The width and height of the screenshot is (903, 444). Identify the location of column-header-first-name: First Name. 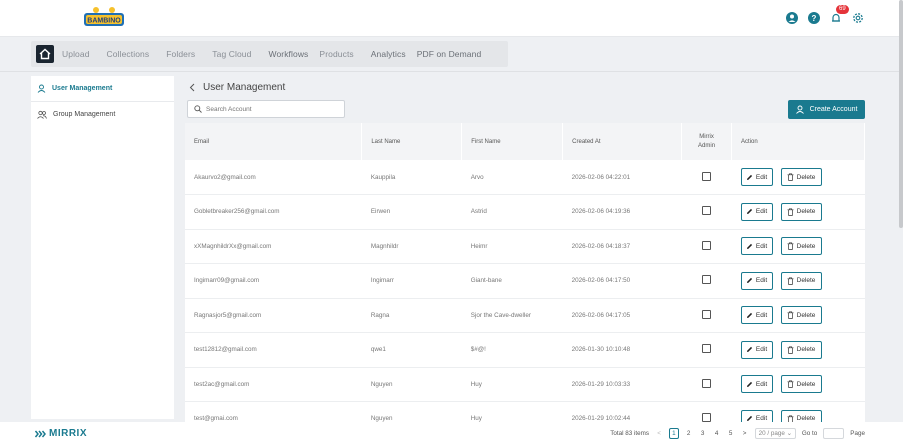
(512, 141).